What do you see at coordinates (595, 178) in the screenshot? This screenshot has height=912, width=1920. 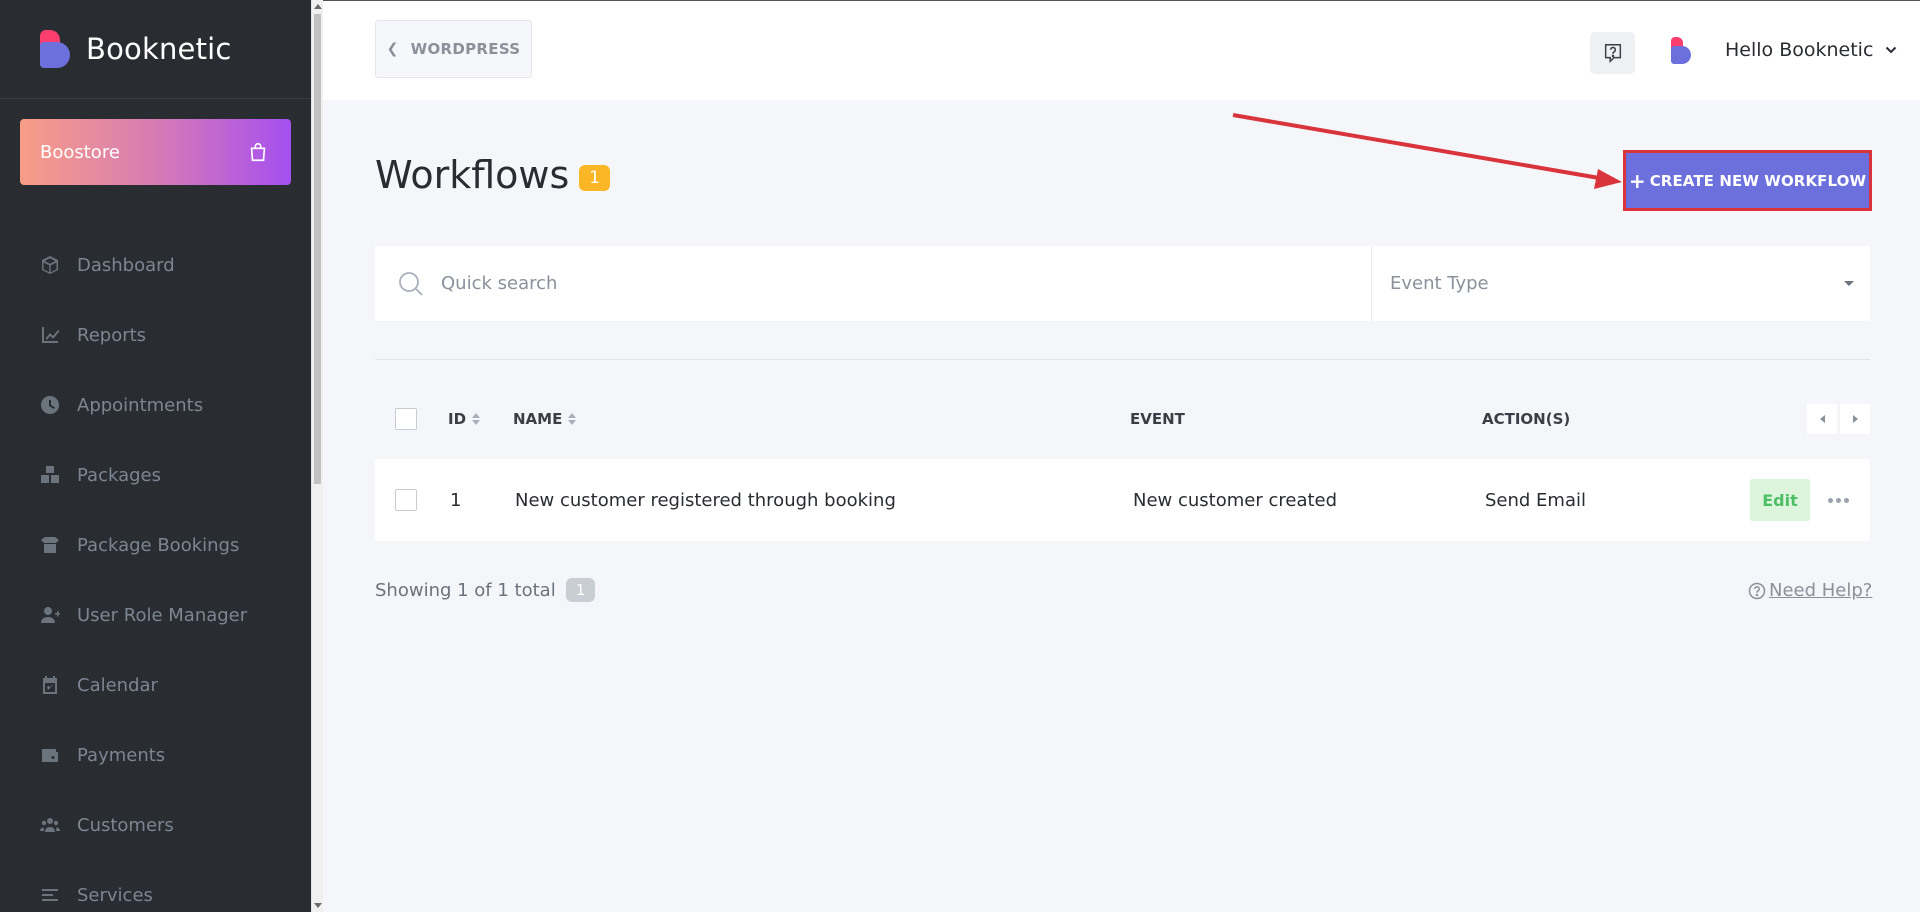 I see `workflow-count-badge: 1` at bounding box center [595, 178].